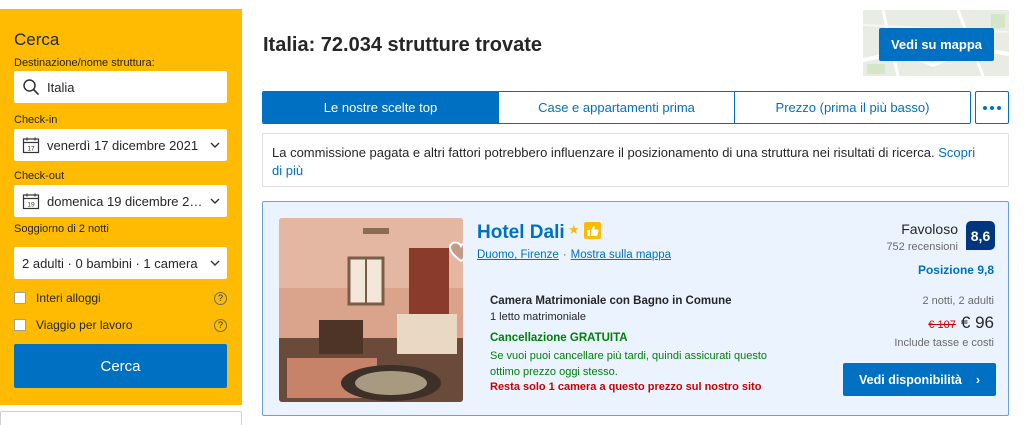 The height and width of the screenshot is (425, 1024). I want to click on tab-homes-first: Case e appartamenti prima, so click(617, 107).